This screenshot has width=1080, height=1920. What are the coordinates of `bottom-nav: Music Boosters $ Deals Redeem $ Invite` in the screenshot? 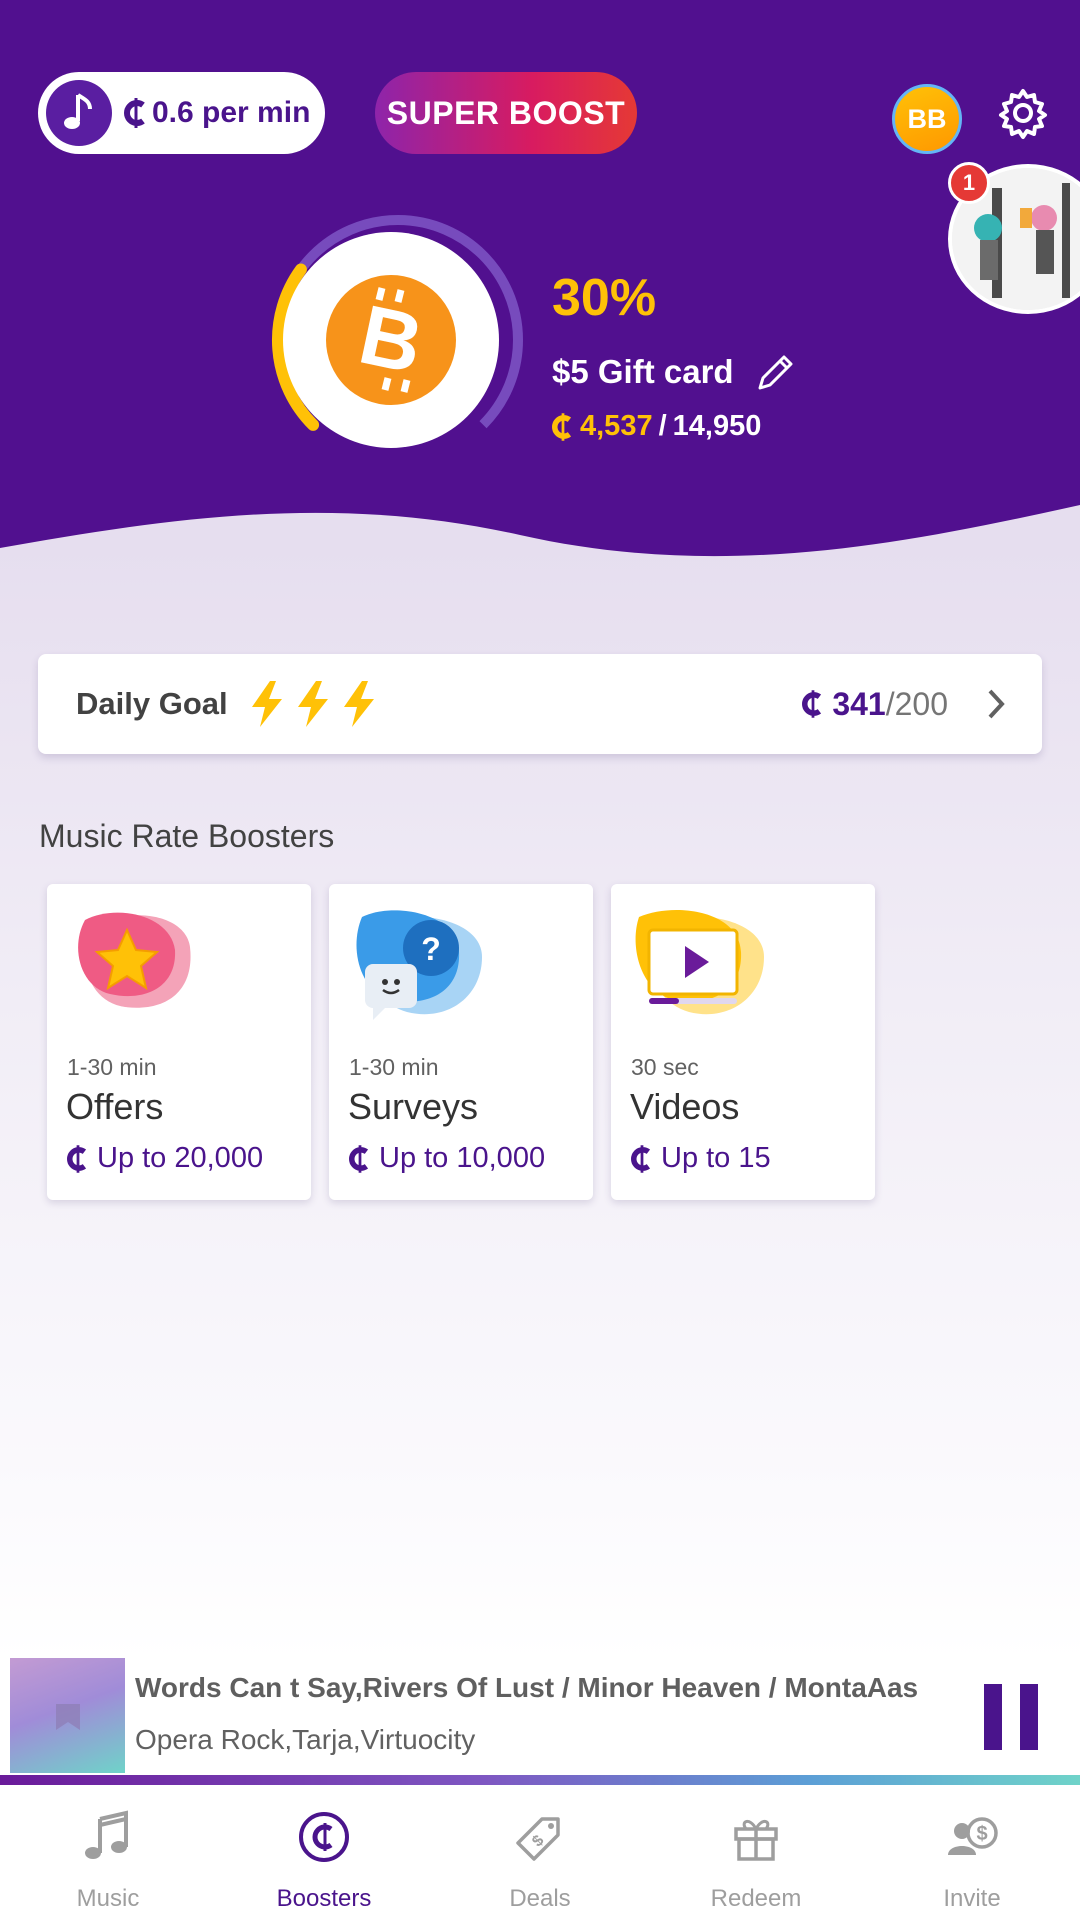 It's located at (540, 1852).